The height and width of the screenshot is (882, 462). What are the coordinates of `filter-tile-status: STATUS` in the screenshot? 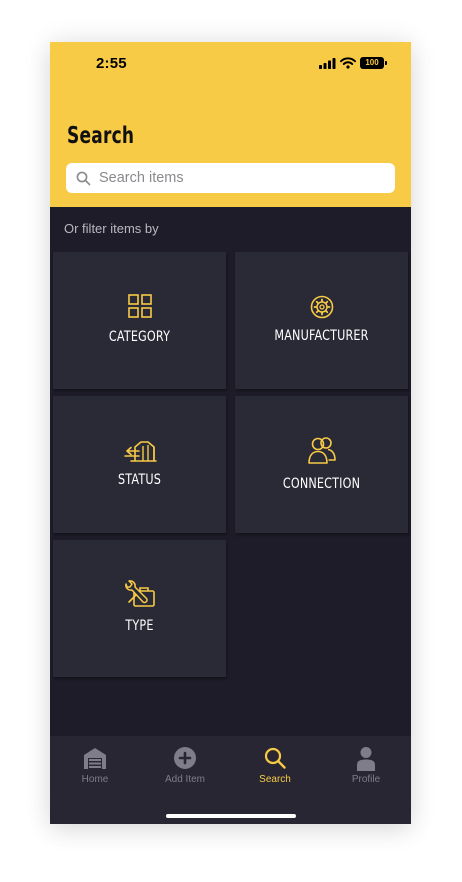 It's located at (139, 464).